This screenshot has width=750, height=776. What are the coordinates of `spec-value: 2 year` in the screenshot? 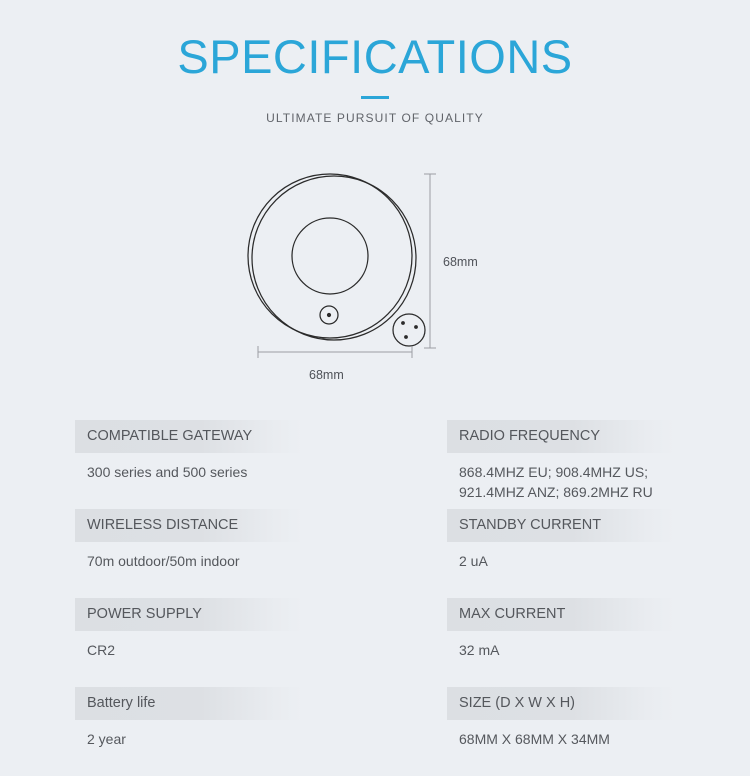 It's located at (106, 739).